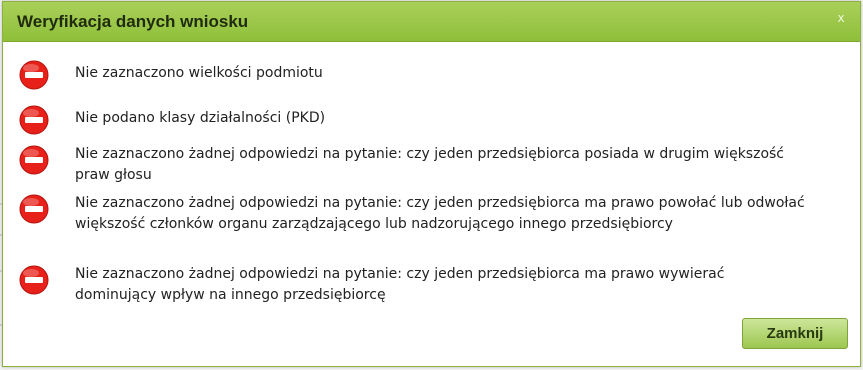 The height and width of the screenshot is (370, 863). What do you see at coordinates (133, 21) in the screenshot?
I see `dialog-title: Weryfikacja danych wniosku` at bounding box center [133, 21].